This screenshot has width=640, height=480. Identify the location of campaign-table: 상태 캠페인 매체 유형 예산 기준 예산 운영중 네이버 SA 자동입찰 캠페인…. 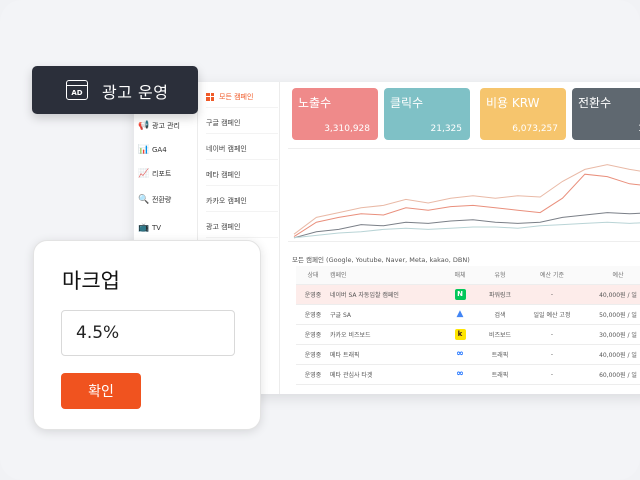
(468, 325).